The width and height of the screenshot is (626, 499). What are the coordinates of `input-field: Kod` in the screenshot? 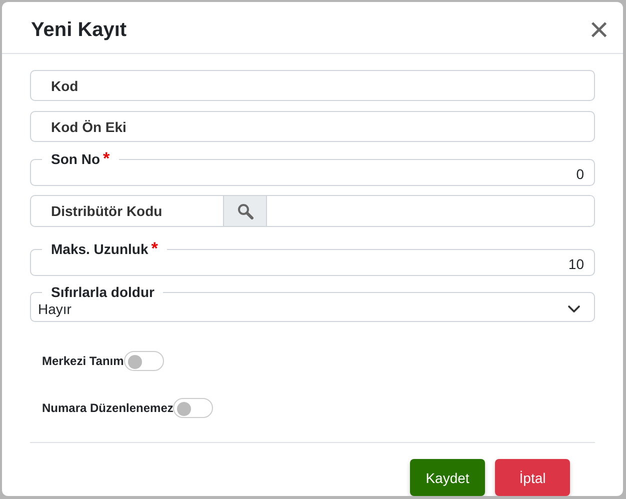 It's located at (312, 85).